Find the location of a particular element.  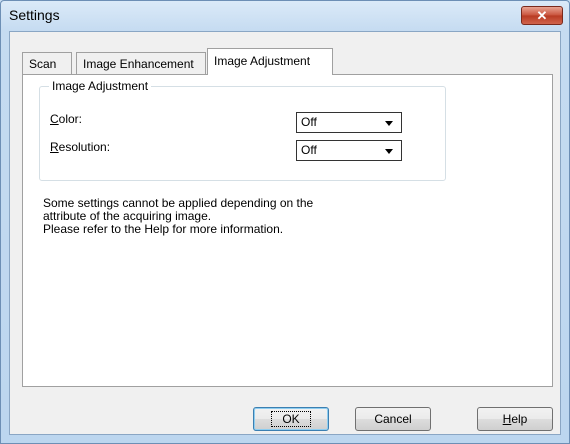

resolution-select: Off is located at coordinates (349, 150).